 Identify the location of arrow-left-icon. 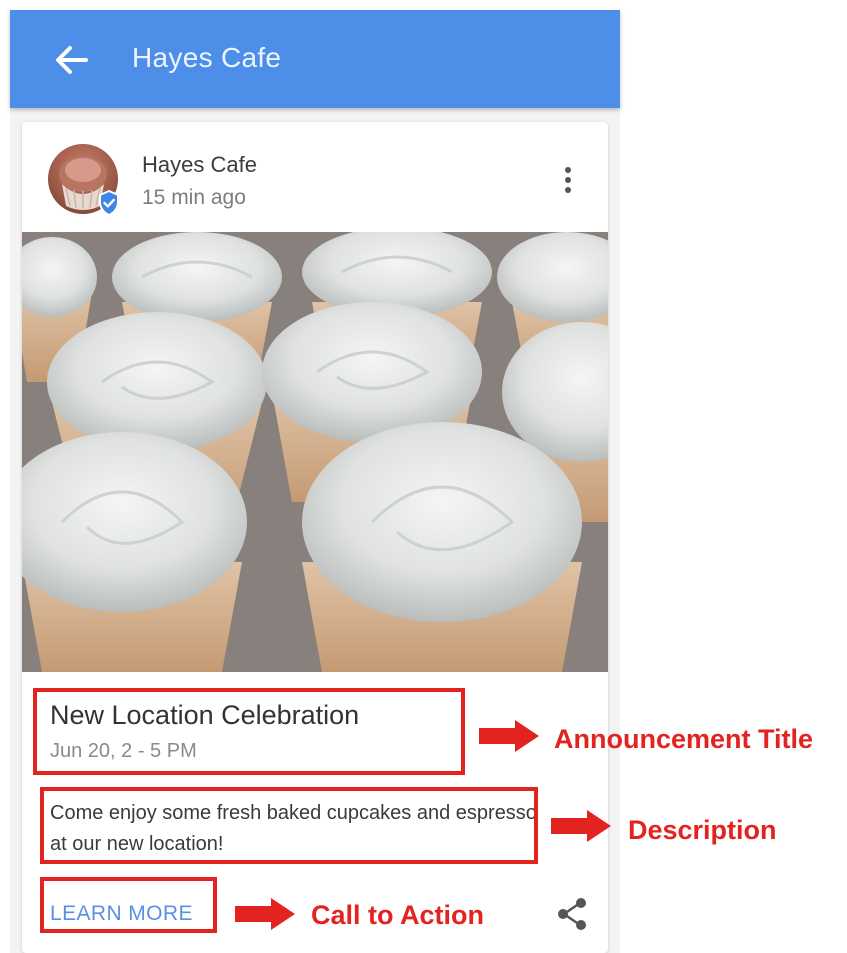
(72, 60).